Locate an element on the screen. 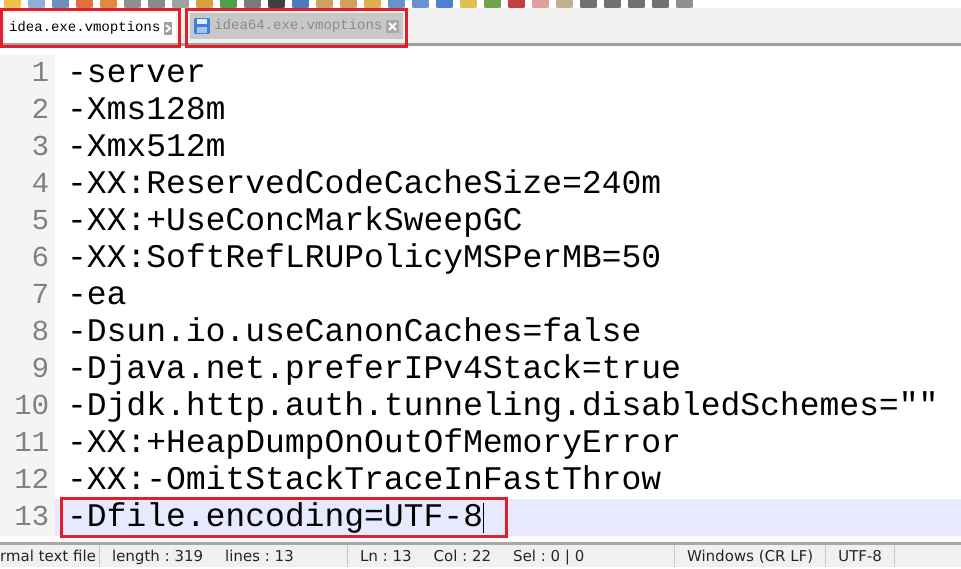 This screenshot has width=961, height=569. status-text: Col : 22 is located at coordinates (463, 556).